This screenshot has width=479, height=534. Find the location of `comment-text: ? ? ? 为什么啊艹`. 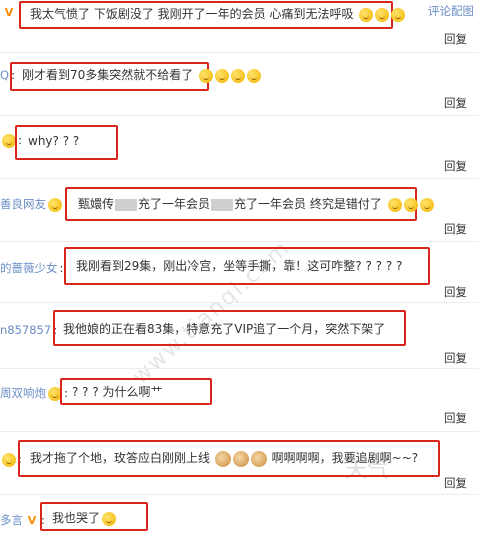

comment-text: ? ? ? 为什么啊艹 is located at coordinates (117, 392).